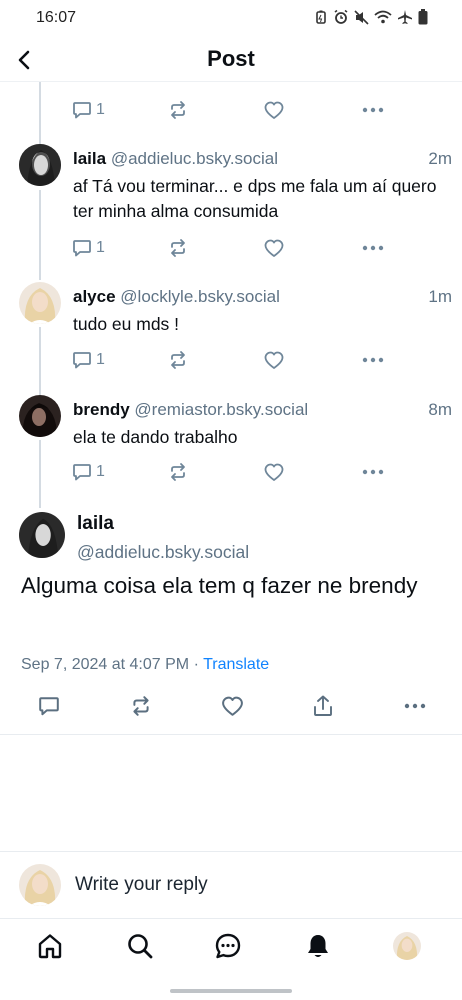  I want to click on nav-notifications, so click(318, 946).